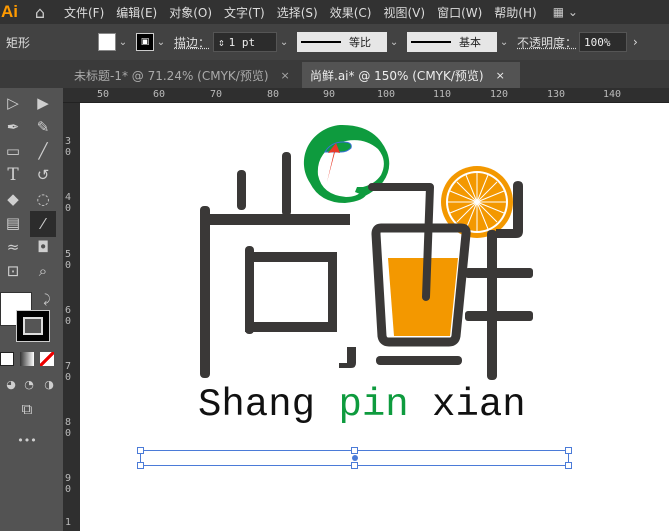 The height and width of the screenshot is (531, 669). I want to click on tab-untitled: 未标题-1* @ 71.24% (CMYK/预览) ×, so click(183, 75).